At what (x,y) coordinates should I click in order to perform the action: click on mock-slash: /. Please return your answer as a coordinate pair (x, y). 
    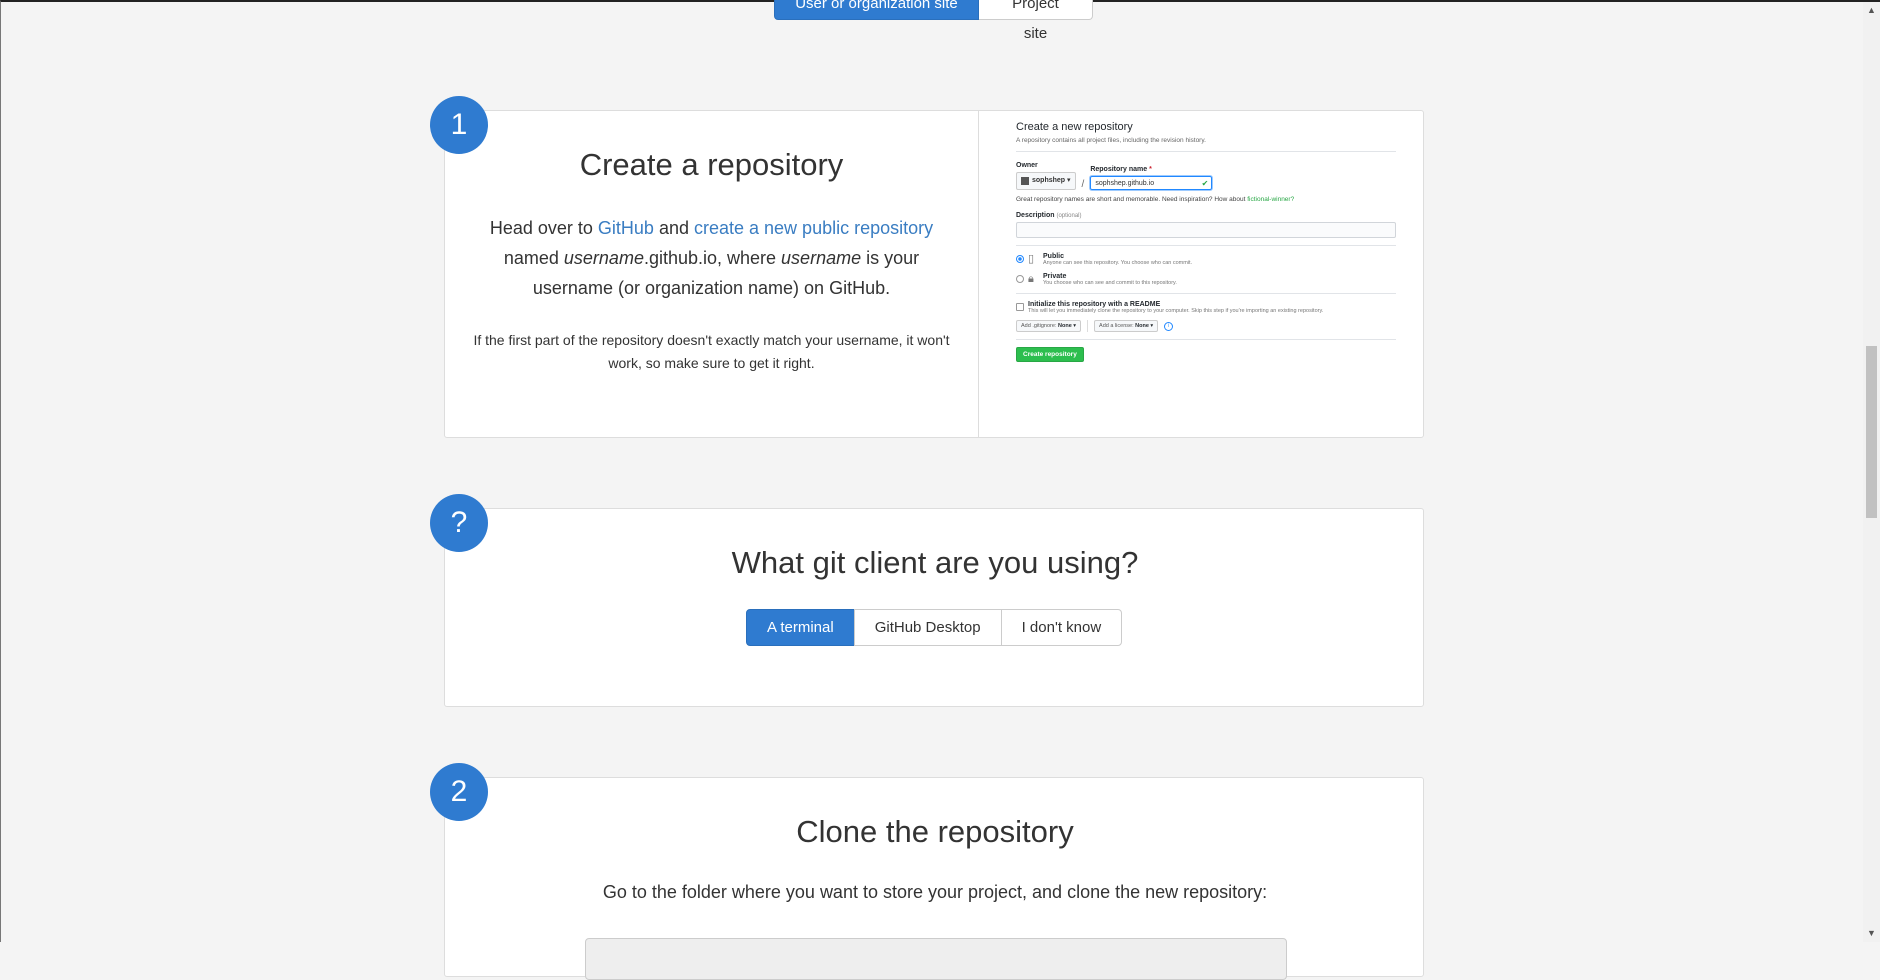
    Looking at the image, I should click on (1083, 184).